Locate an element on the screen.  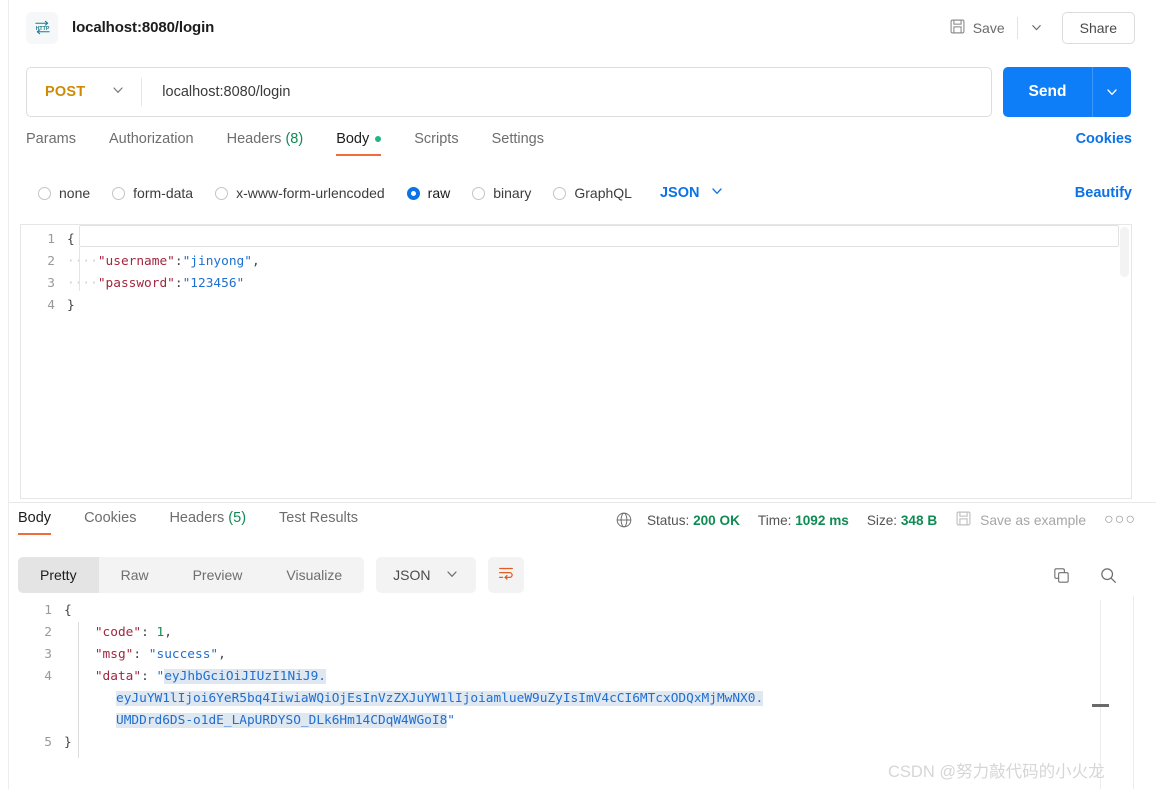
radio-binary-label: binary is located at coordinates (512, 193).